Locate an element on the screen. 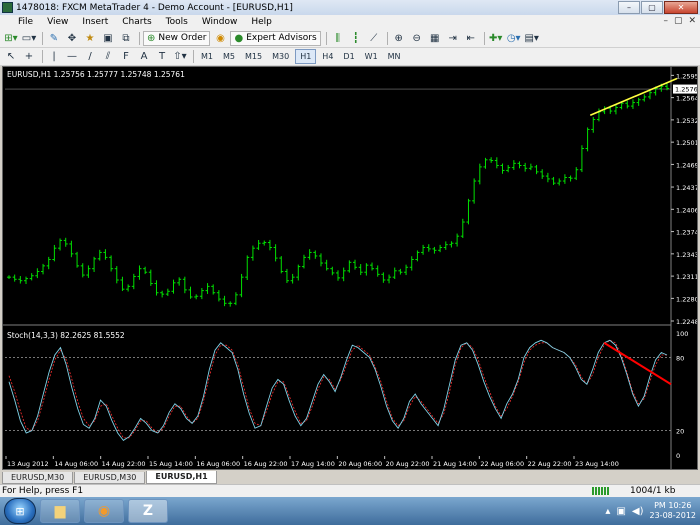 This screenshot has width=700, height=525. bar-chart-button: ⫼ is located at coordinates (338, 38).